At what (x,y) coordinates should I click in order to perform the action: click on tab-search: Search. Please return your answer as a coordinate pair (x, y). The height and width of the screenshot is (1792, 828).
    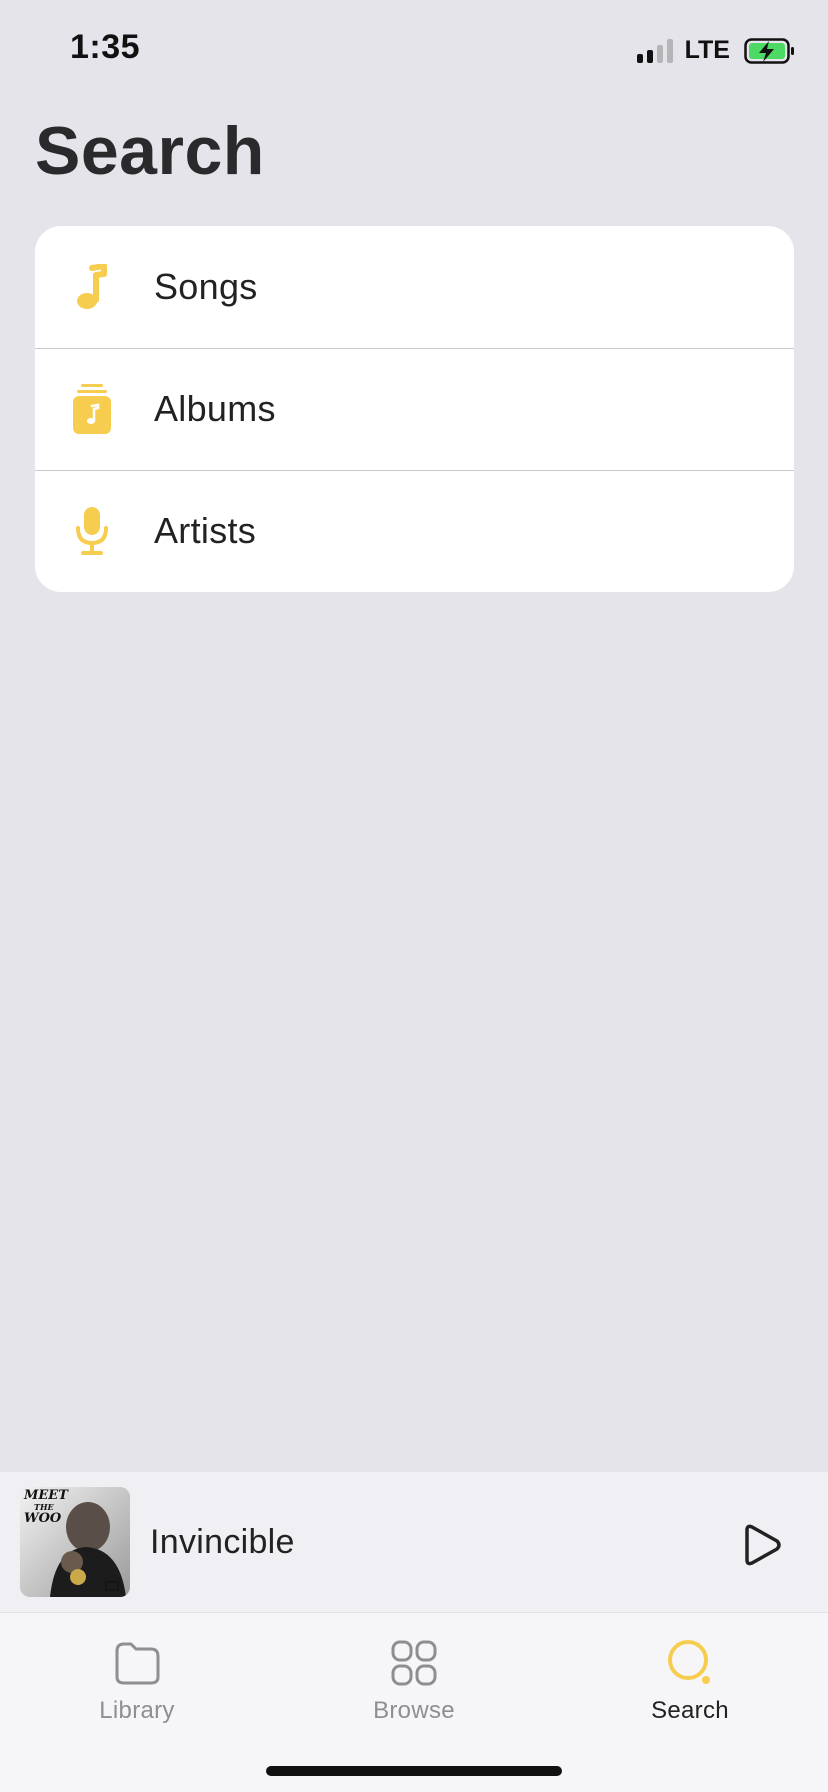
    Looking at the image, I should click on (690, 1677).